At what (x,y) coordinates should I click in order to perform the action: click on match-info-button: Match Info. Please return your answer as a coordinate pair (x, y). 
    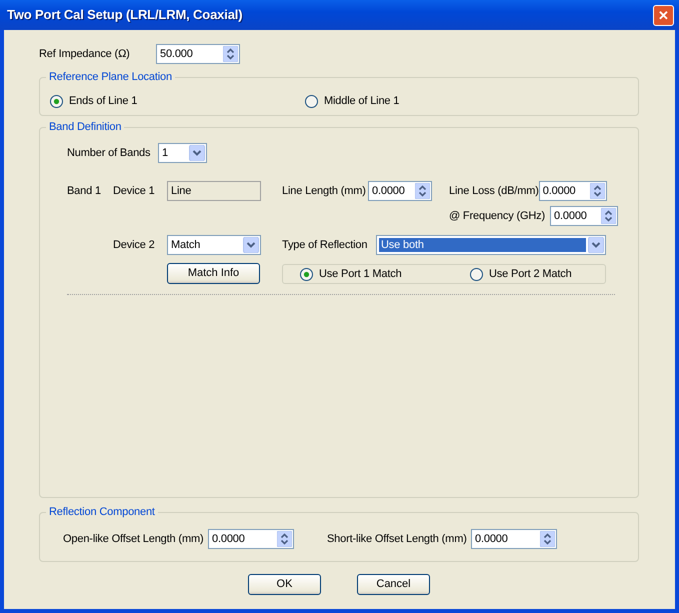
    Looking at the image, I should click on (213, 273).